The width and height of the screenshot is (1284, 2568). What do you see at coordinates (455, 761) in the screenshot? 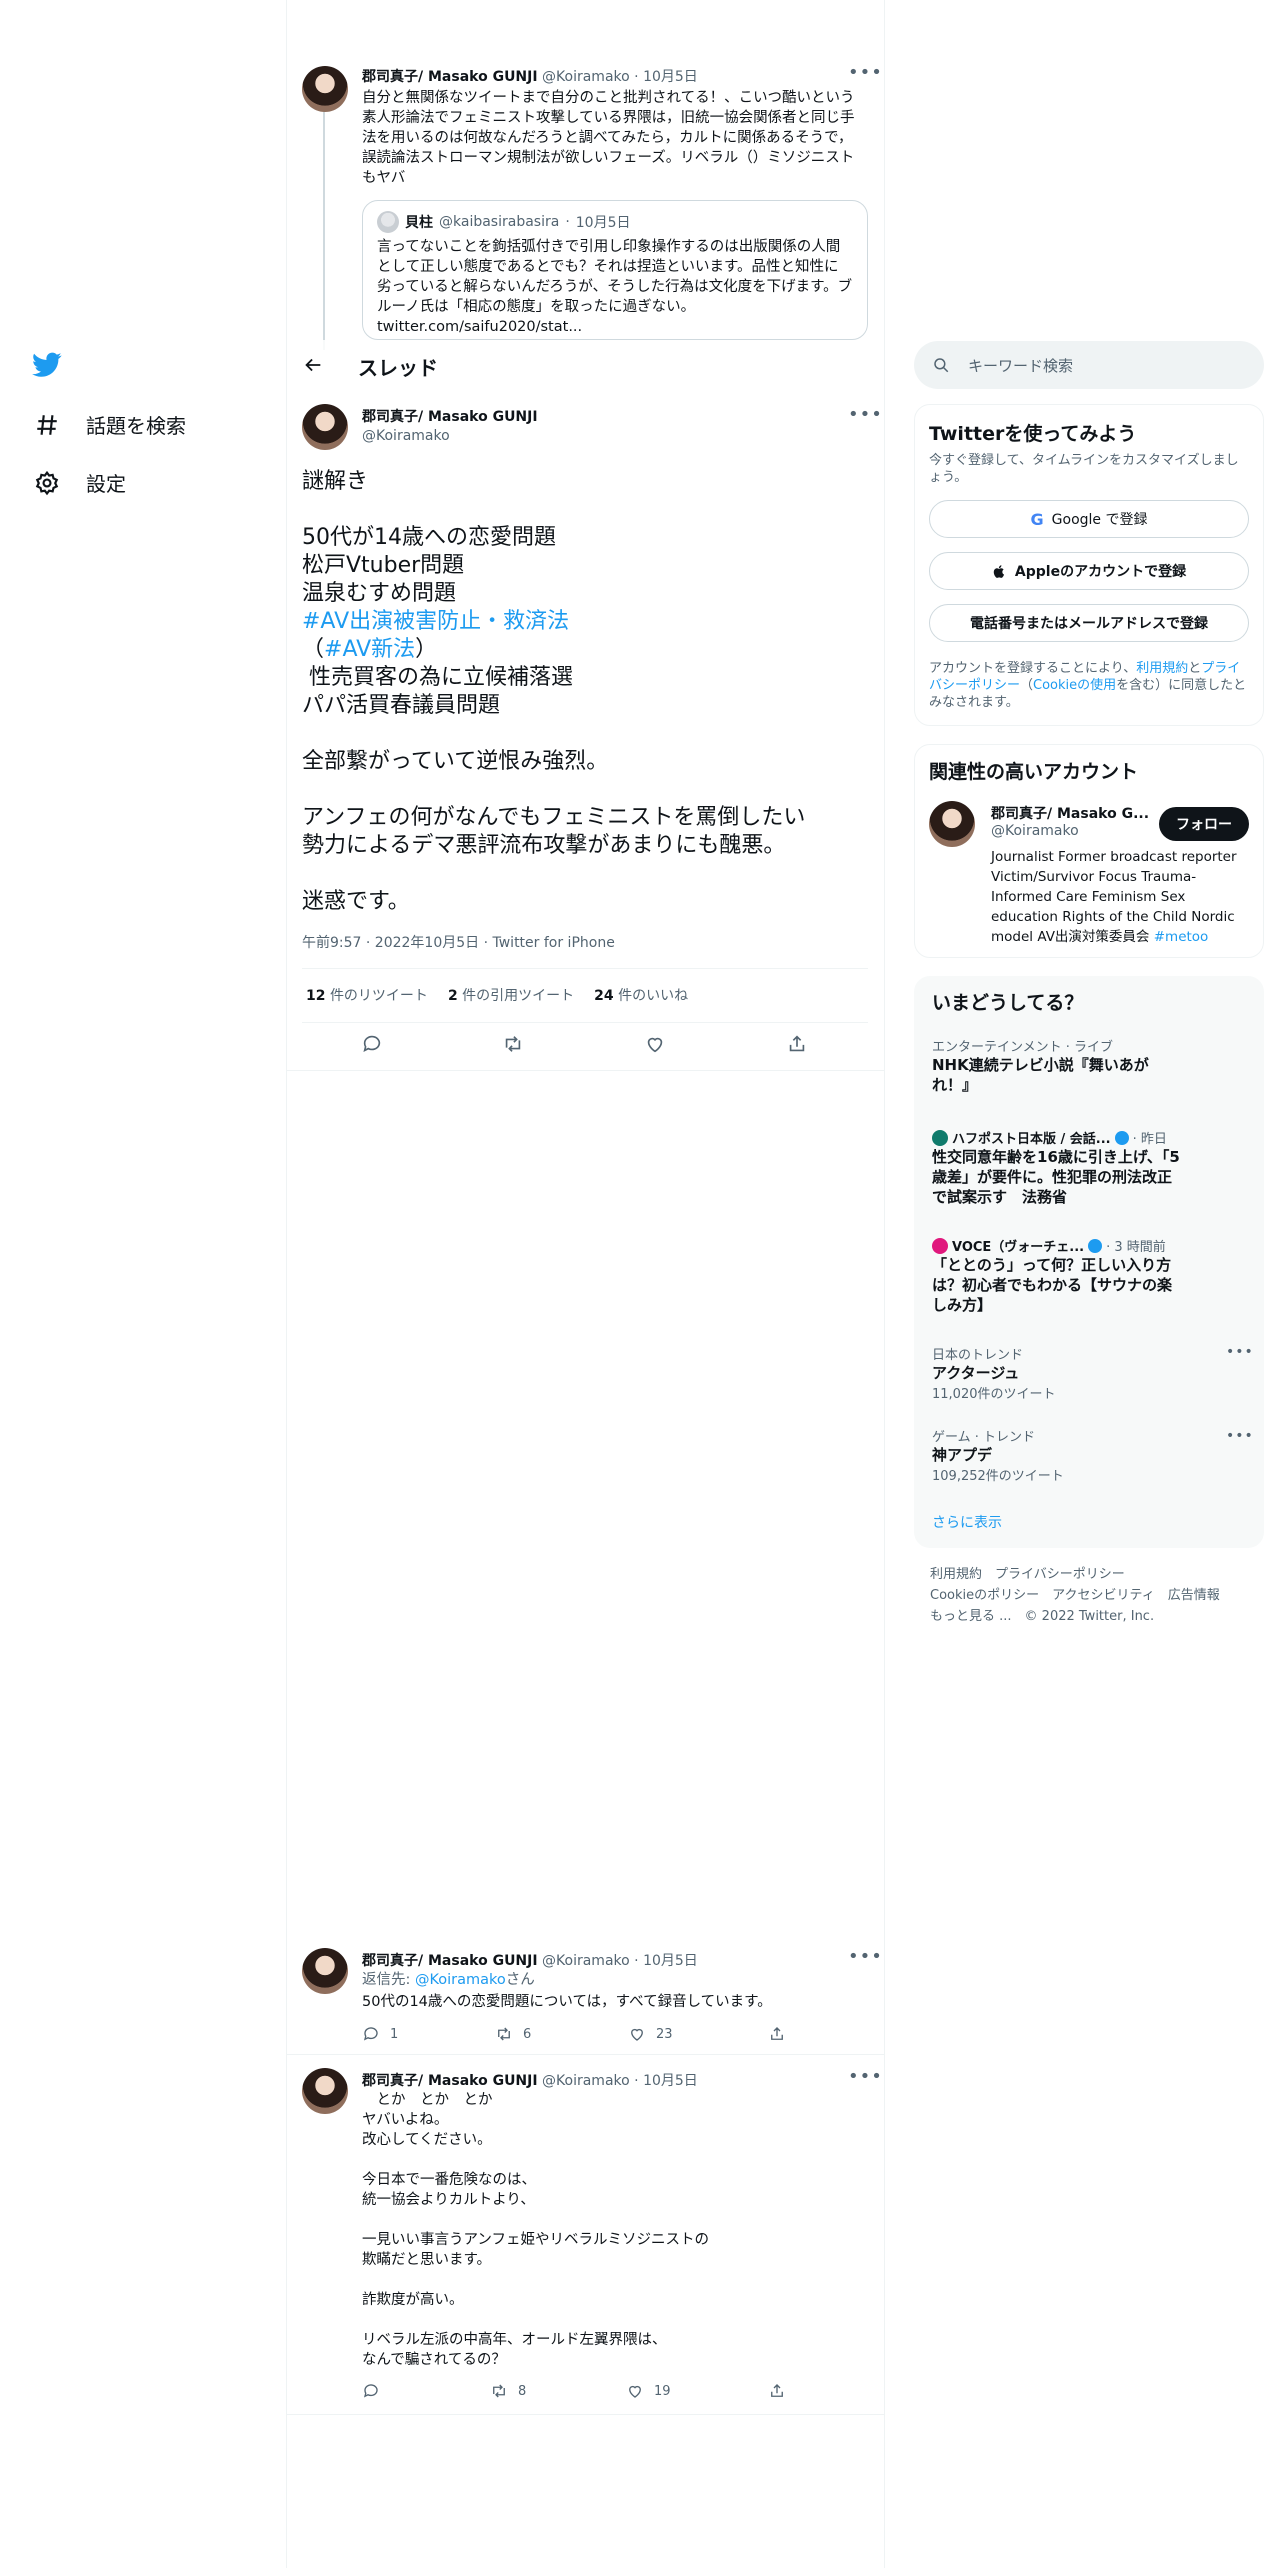
I see `text-line: 全部繋がっていて逆恨み強烈。` at bounding box center [455, 761].